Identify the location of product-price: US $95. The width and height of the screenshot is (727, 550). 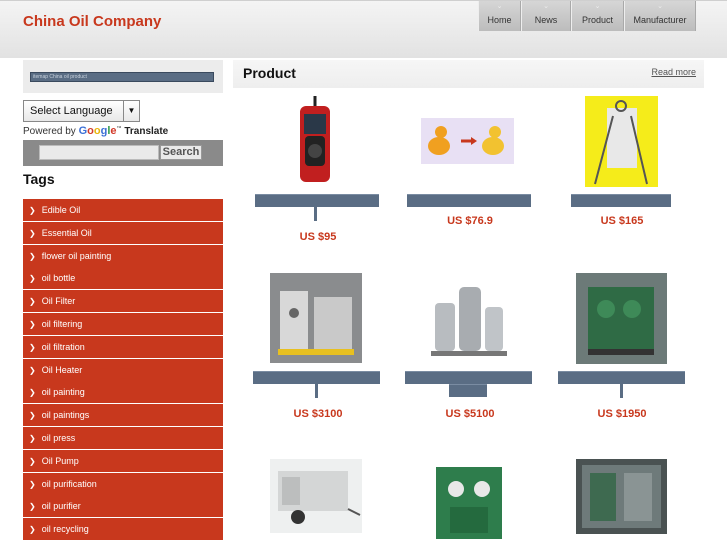
(318, 237).